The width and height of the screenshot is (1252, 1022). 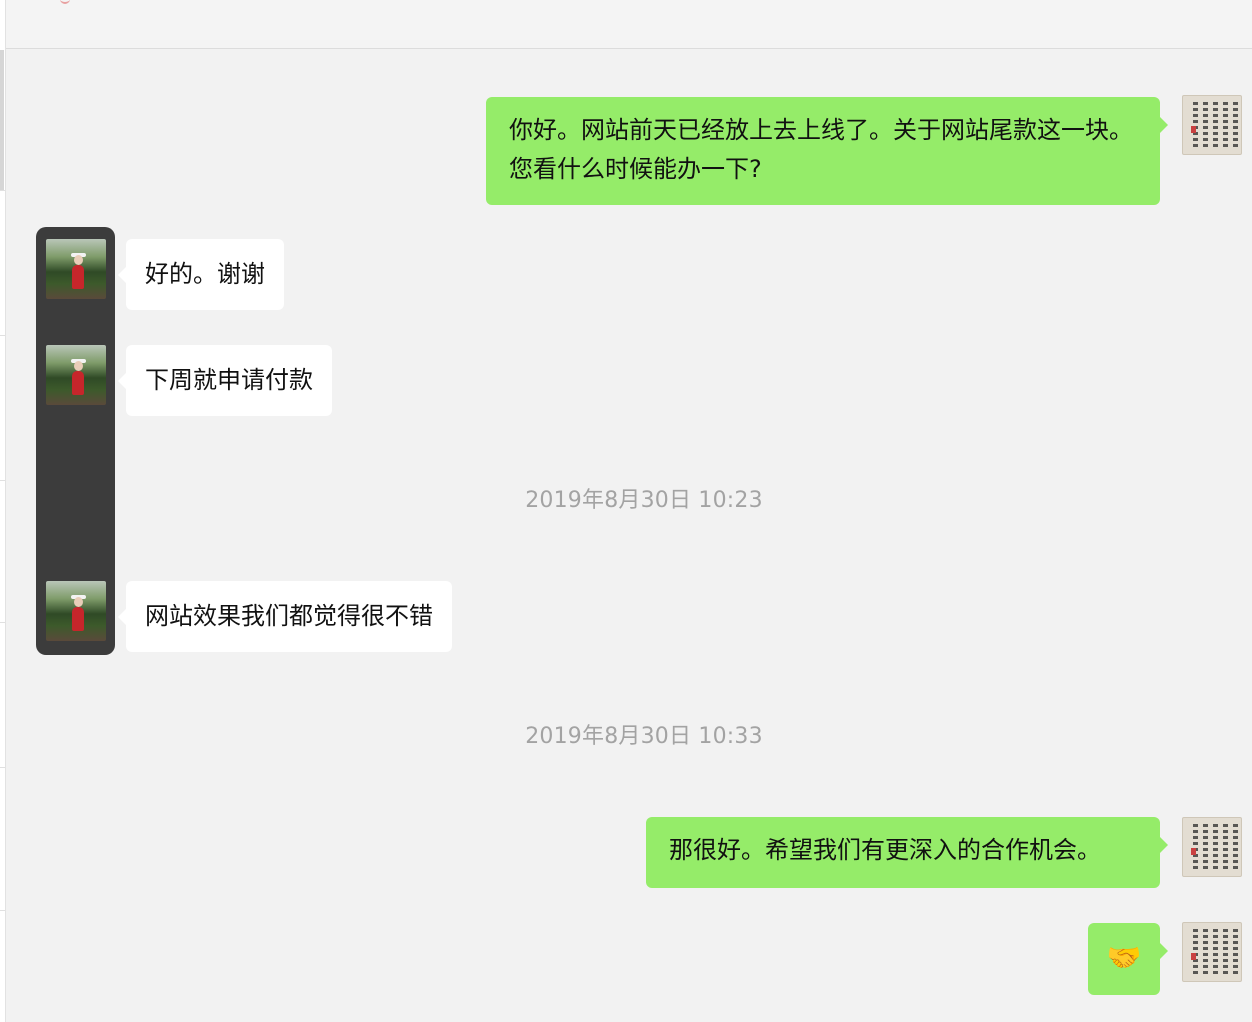 What do you see at coordinates (2, 120) in the screenshot?
I see `left-panel-scrollbar` at bounding box center [2, 120].